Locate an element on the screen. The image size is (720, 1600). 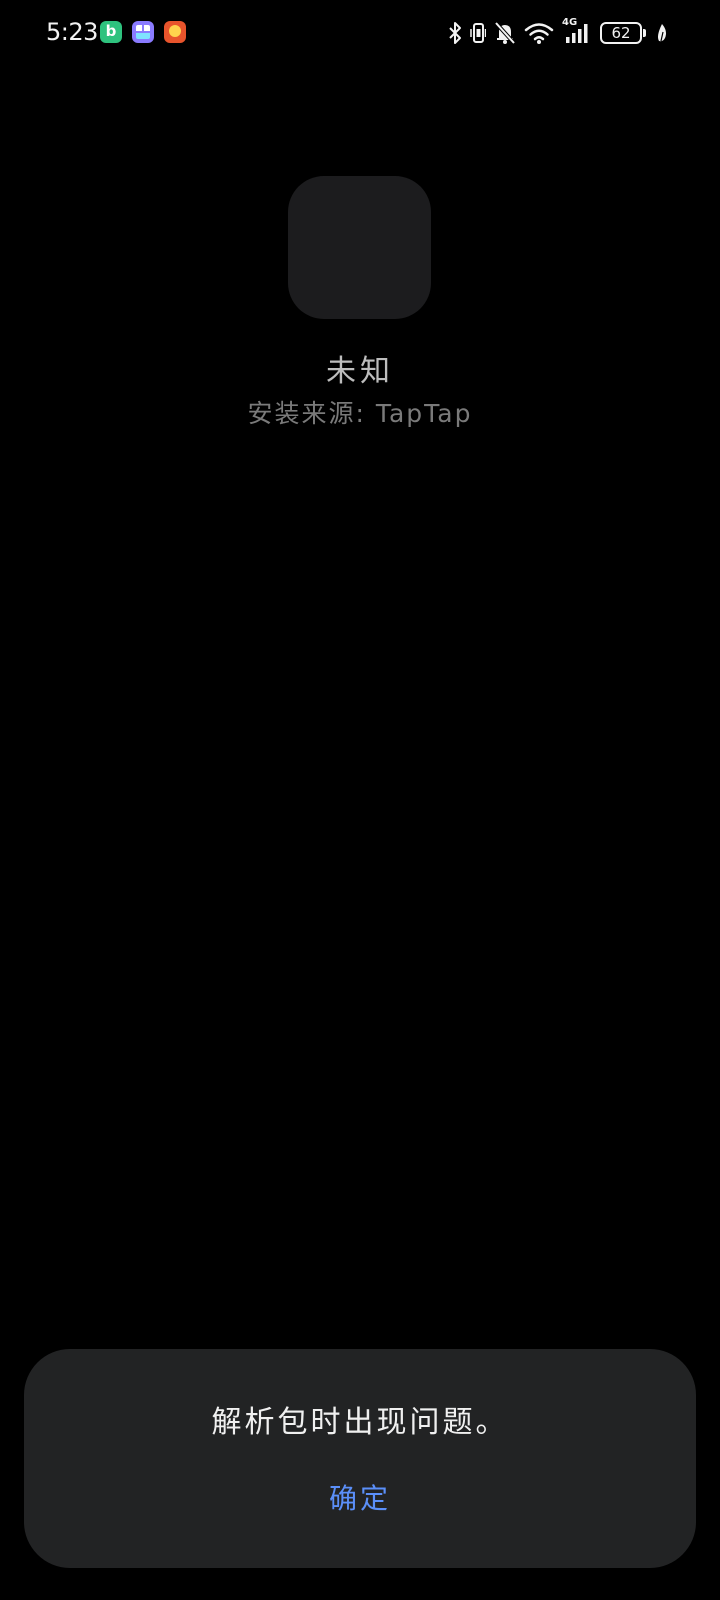
error-dialog: 解析包时出现问题。 确定 is located at coordinates (360, 1458).